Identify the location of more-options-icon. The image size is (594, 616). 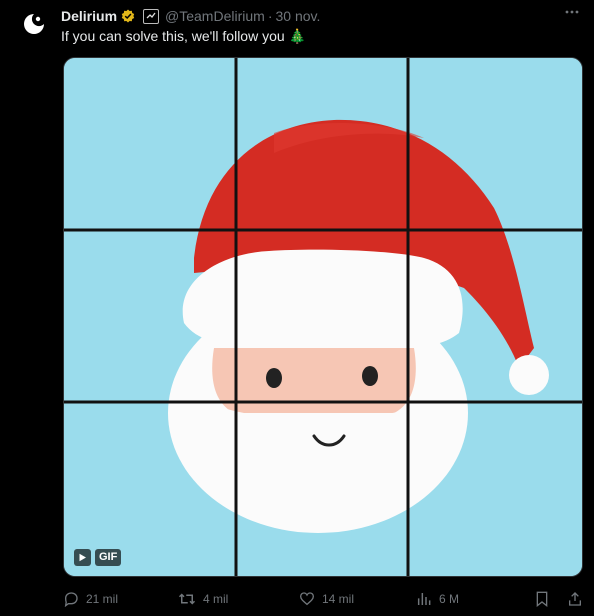
(572, 14).